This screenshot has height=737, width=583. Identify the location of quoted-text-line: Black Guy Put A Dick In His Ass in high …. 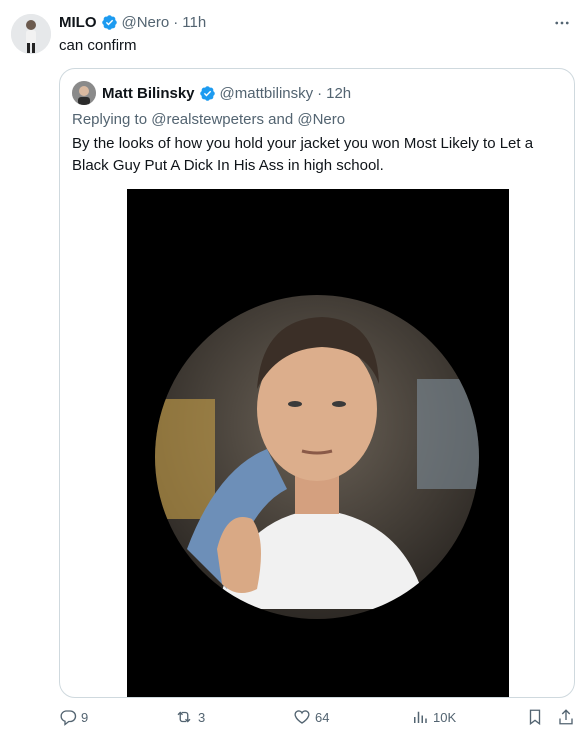
(228, 165).